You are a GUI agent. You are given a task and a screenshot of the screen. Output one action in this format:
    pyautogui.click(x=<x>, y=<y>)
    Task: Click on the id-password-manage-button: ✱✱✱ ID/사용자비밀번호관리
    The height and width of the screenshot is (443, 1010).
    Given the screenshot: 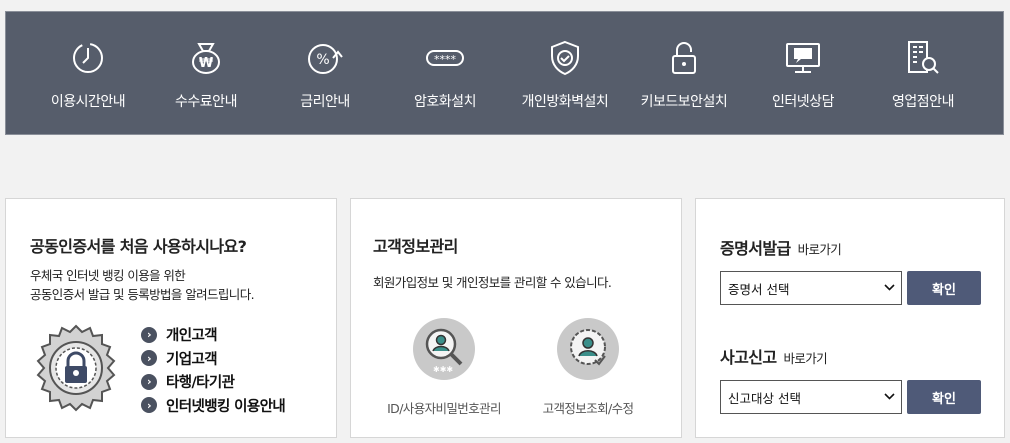 What is the action you would take?
    pyautogui.click(x=444, y=371)
    